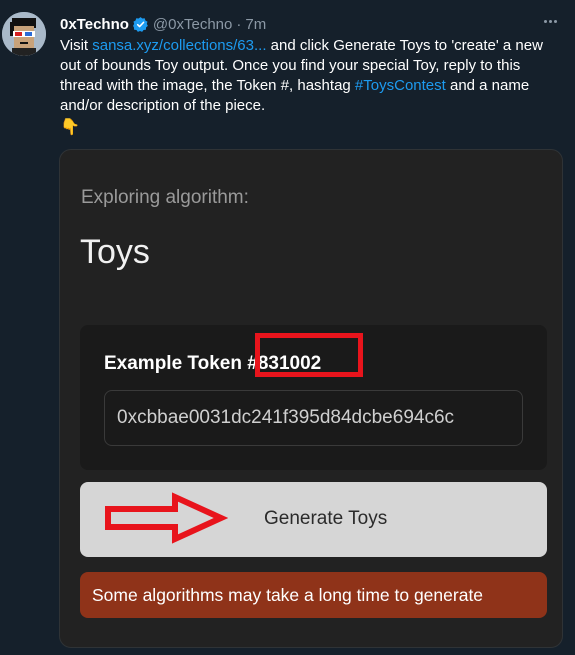  What do you see at coordinates (115, 252) in the screenshot?
I see `algorithm-title: Toys` at bounding box center [115, 252].